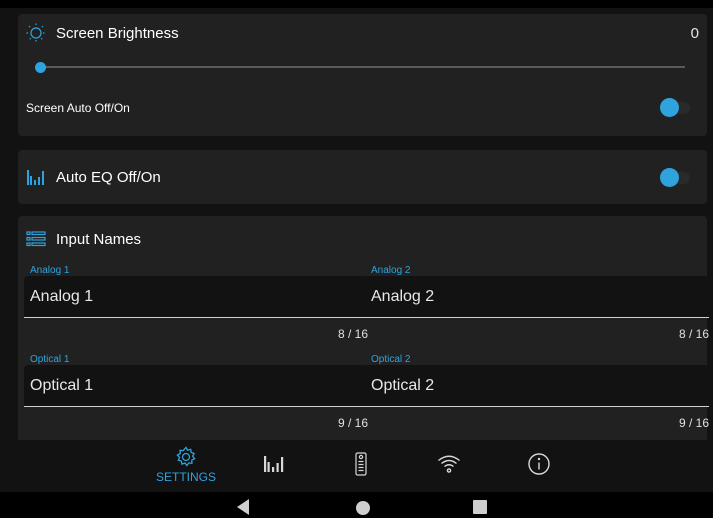 The height and width of the screenshot is (518, 713). I want to click on analog2-char-count: 8 / 16, so click(693, 334).